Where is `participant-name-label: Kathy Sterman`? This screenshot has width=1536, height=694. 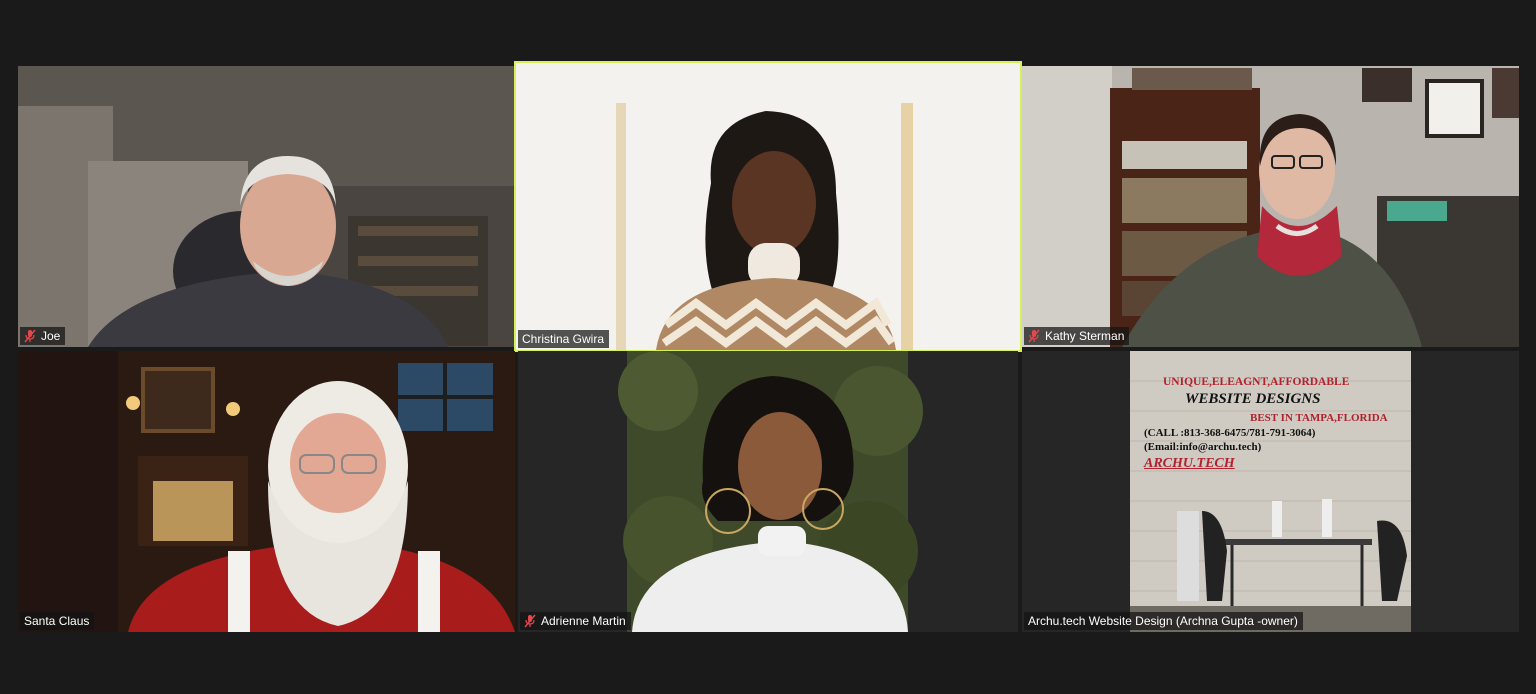 participant-name-label: Kathy Sterman is located at coordinates (1077, 336).